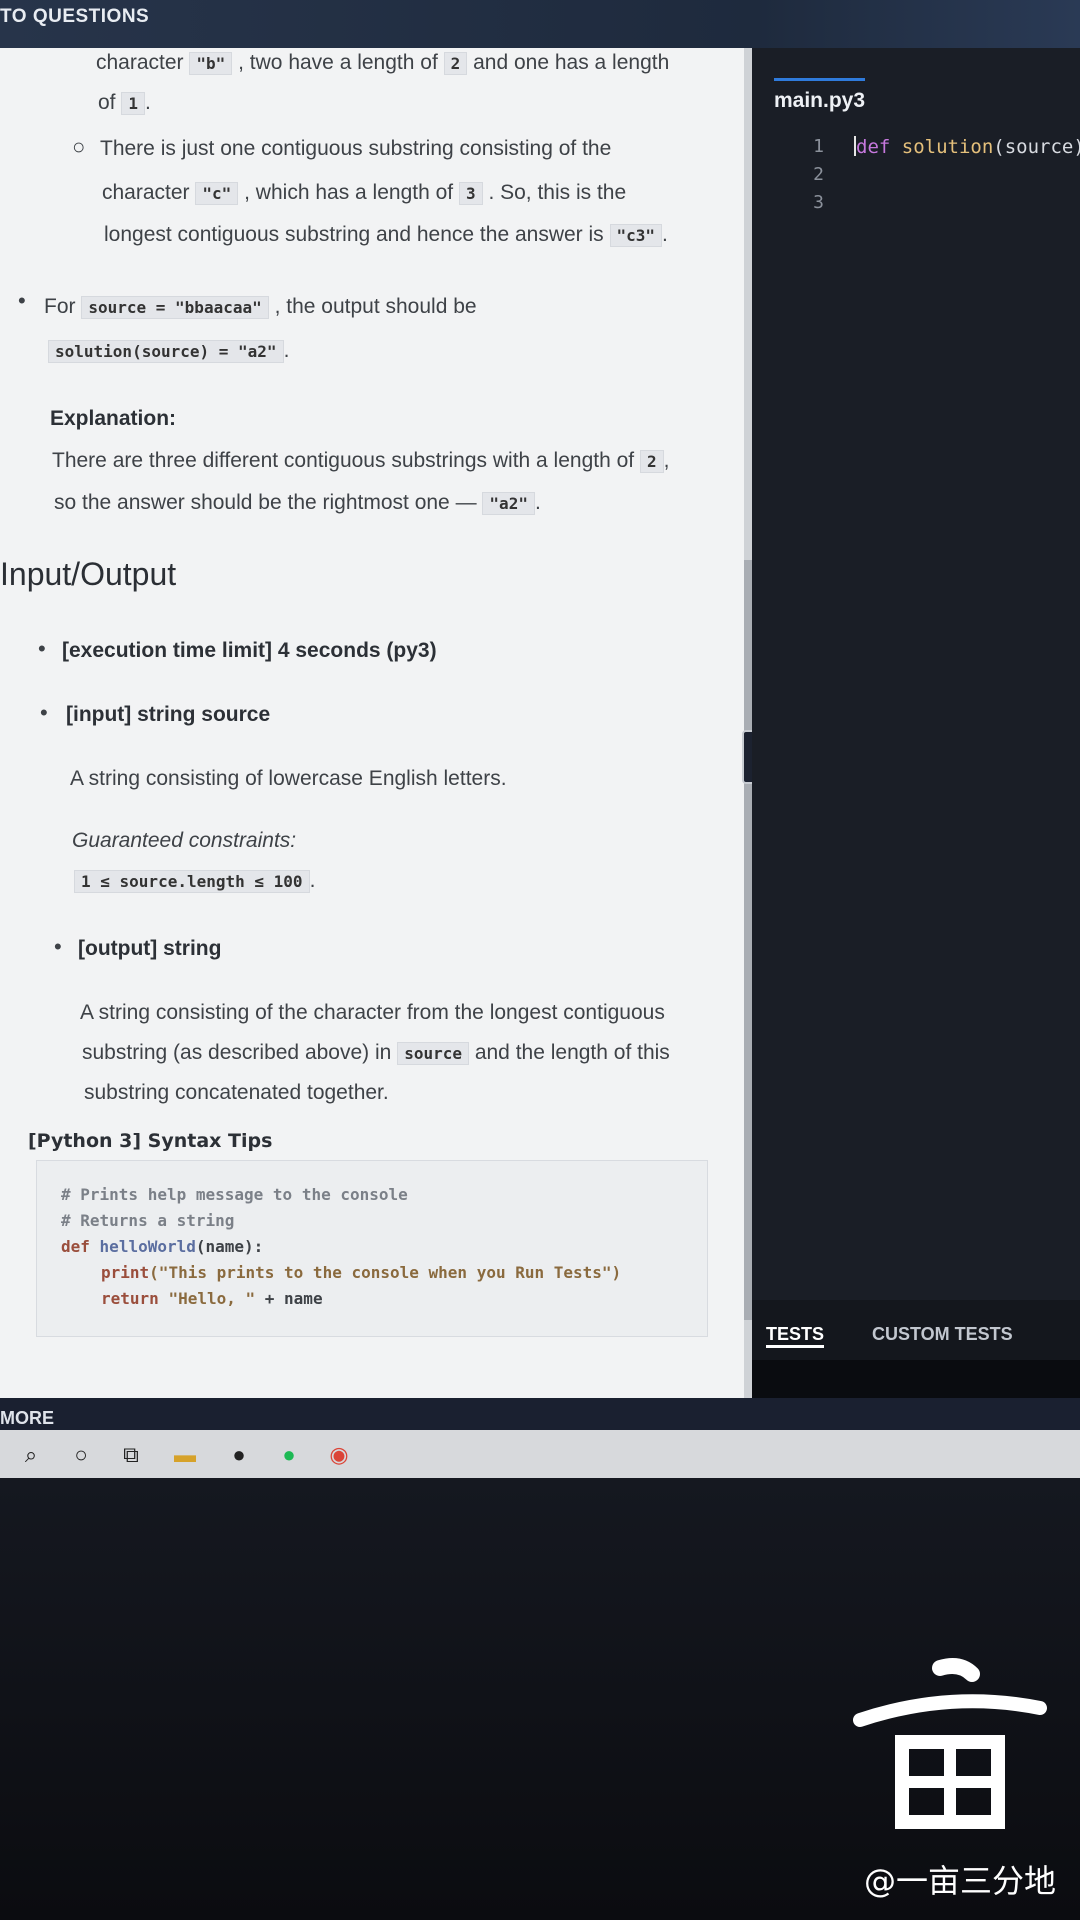 The width and height of the screenshot is (1080, 1920). I want to click on input-output-title: Input/Output, so click(88, 574).